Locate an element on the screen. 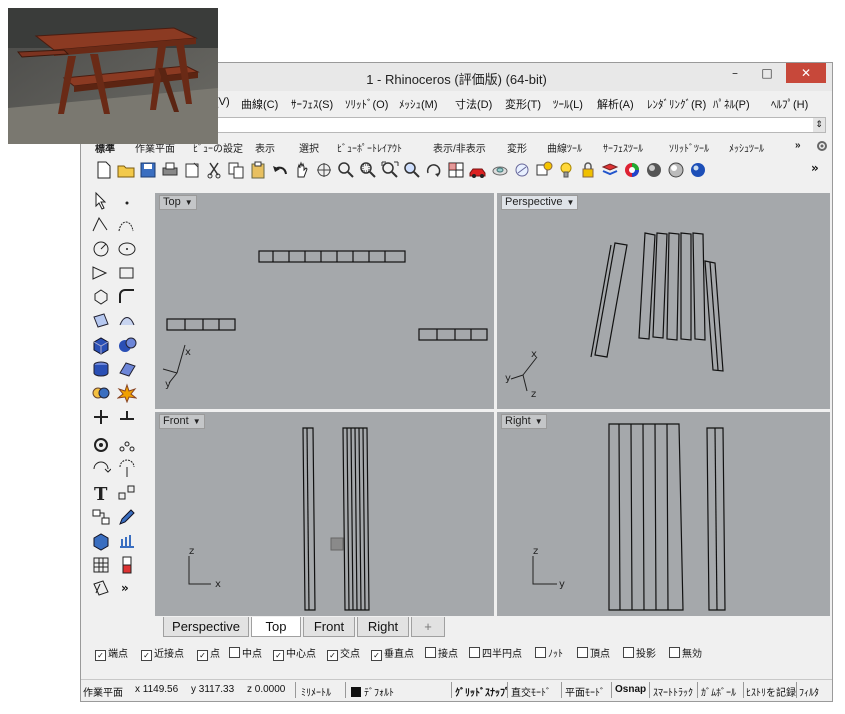 This screenshot has width=845, height=714. viewport-tab-add: + is located at coordinates (428, 627).